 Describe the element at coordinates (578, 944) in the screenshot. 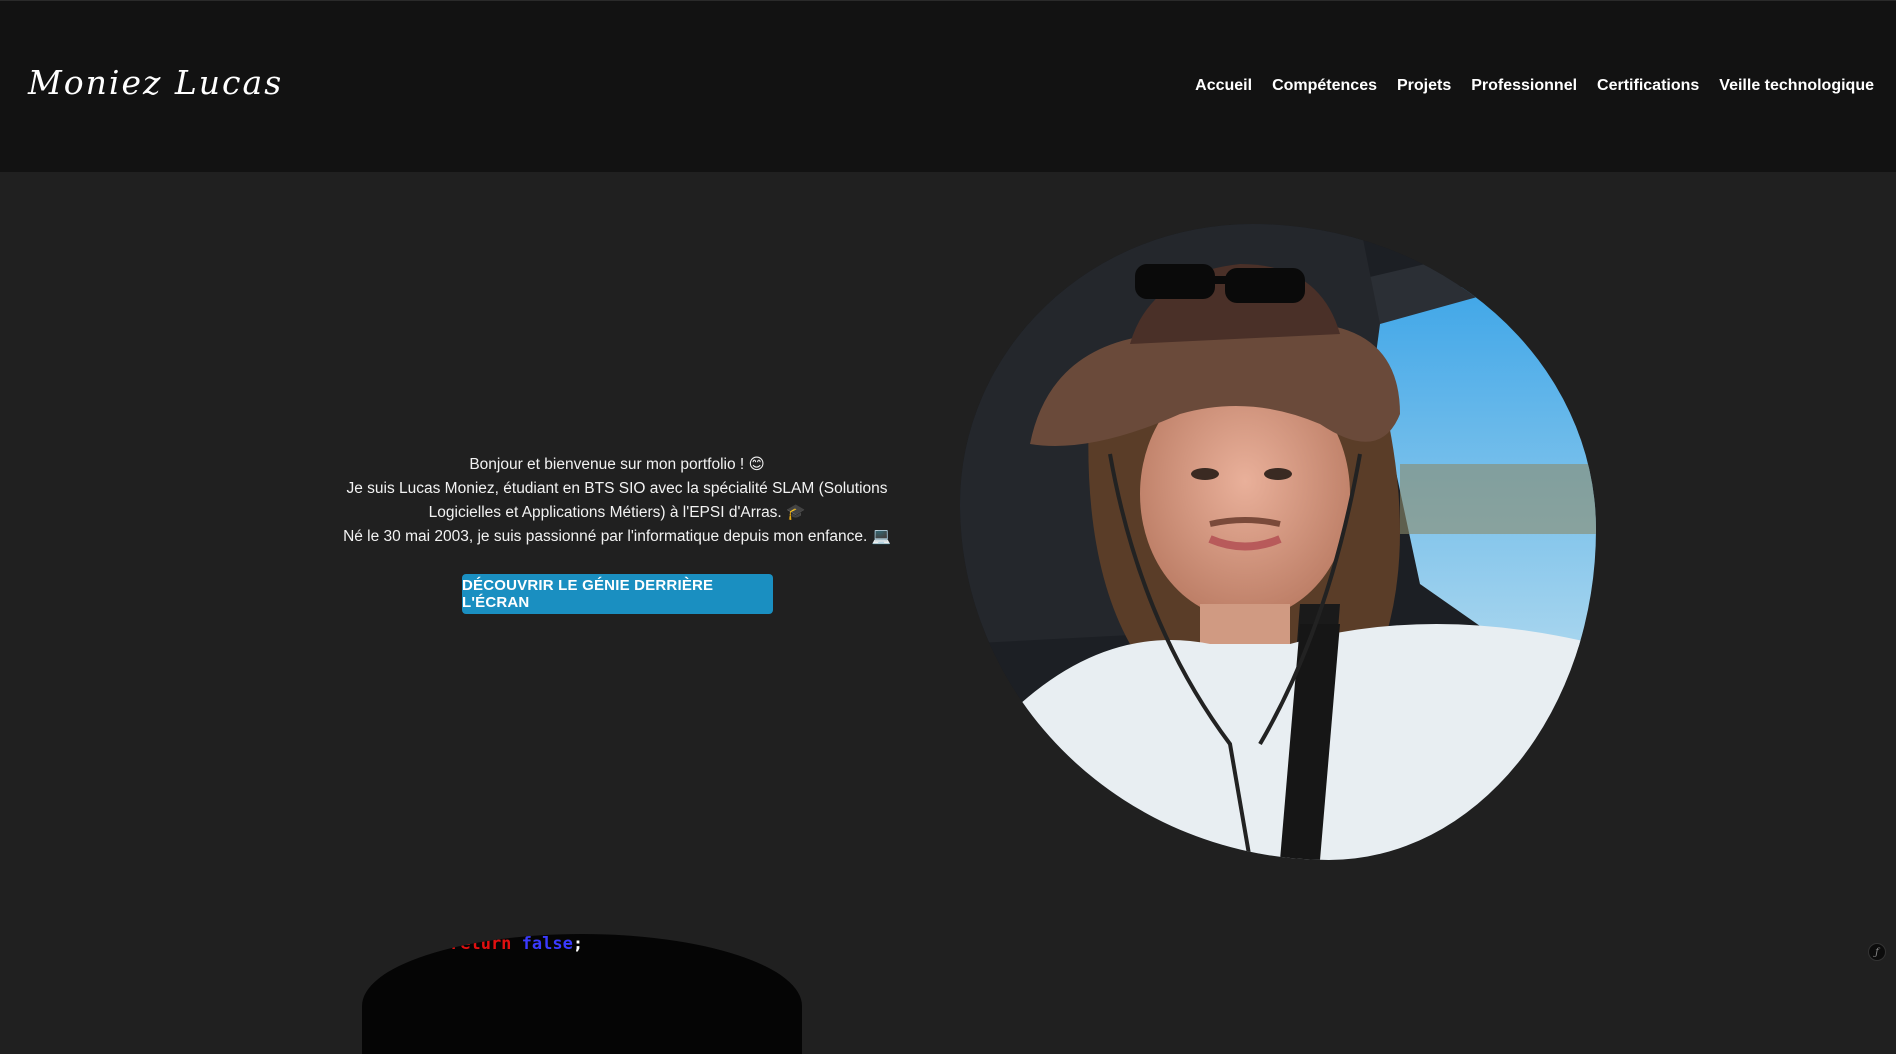

I see `code-semicolon: ;` at that location.